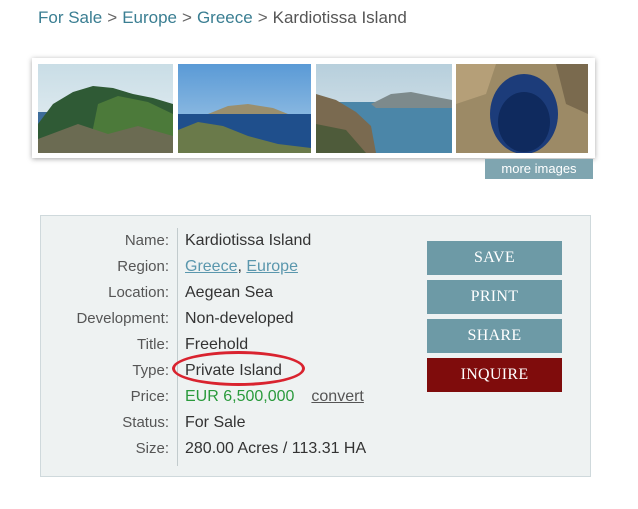  I want to click on value-name: Kardiotissa Island, so click(248, 240).